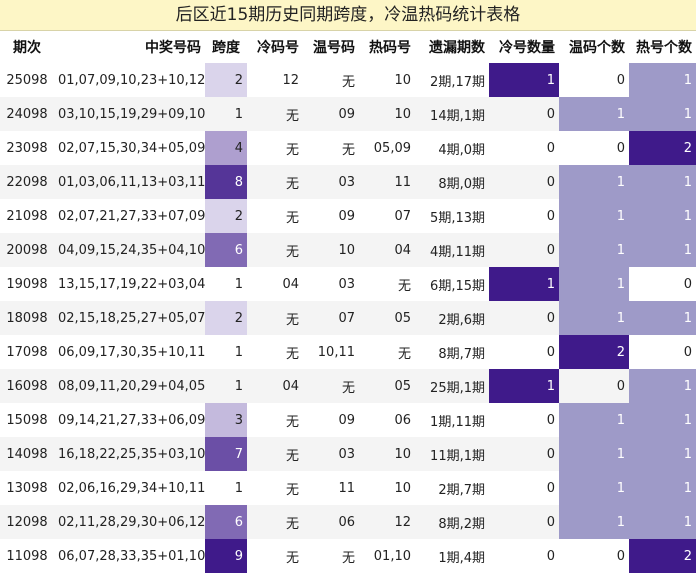  Describe the element at coordinates (524, 47) in the screenshot. I see `col-header-cold-count: 冷号数量` at that location.